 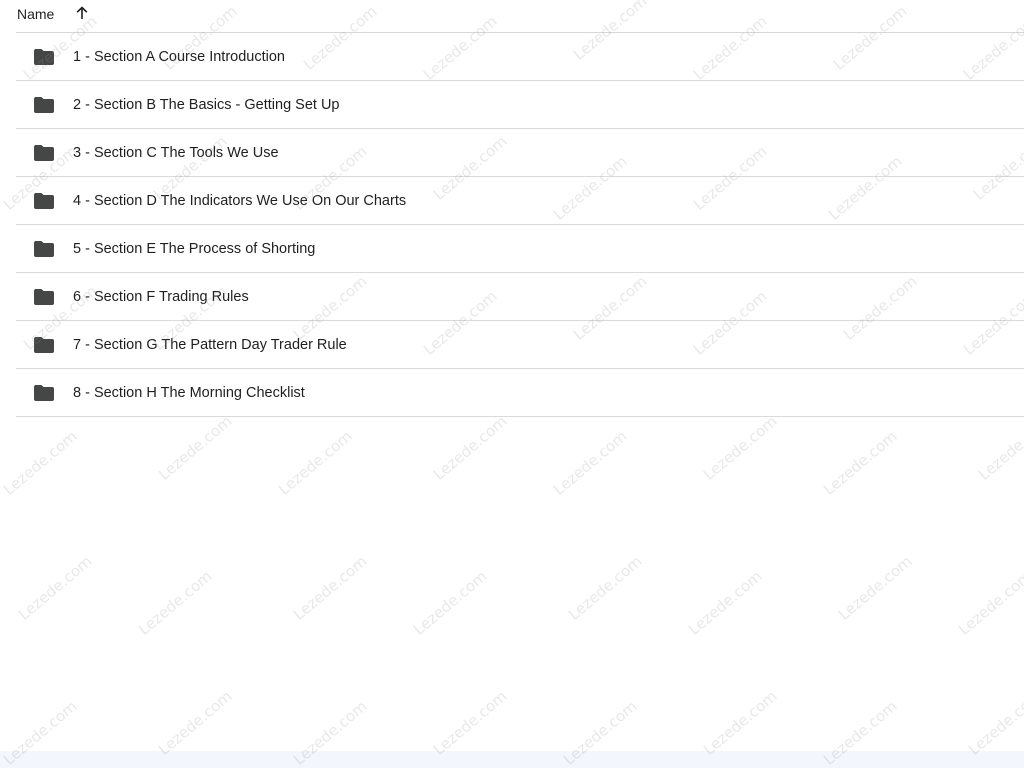 I want to click on name-column-header: Name, so click(x=54, y=16).